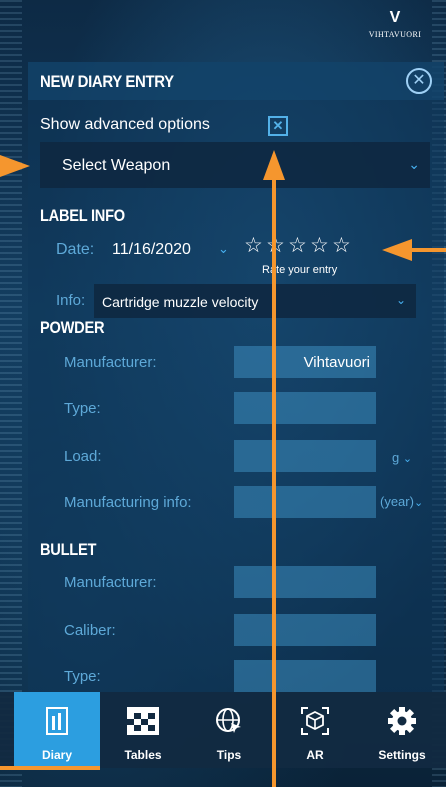 The image size is (446, 787). Describe the element at coordinates (128, 502) in the screenshot. I see `powder-mfg-info-label: Manufacturing info:` at that location.